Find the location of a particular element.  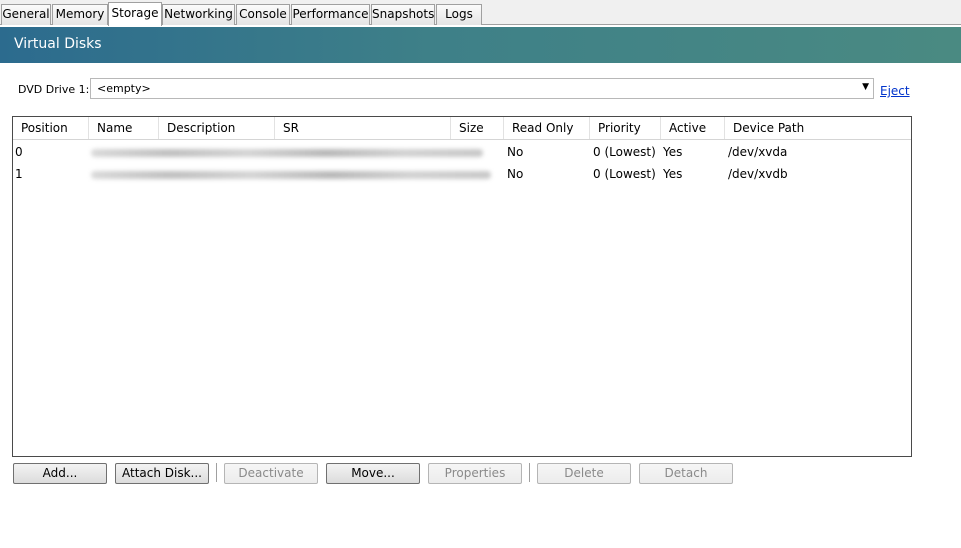

table-row: 1 No 0 (Lowest) Yes /dev/xvdb is located at coordinates (462, 174).